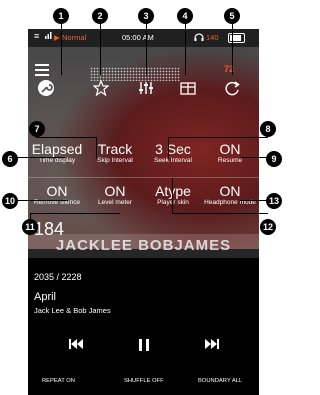 The height and width of the screenshot is (395, 320). What do you see at coordinates (212, 37) in the screenshot?
I see `battery-level: 140` at bounding box center [212, 37].